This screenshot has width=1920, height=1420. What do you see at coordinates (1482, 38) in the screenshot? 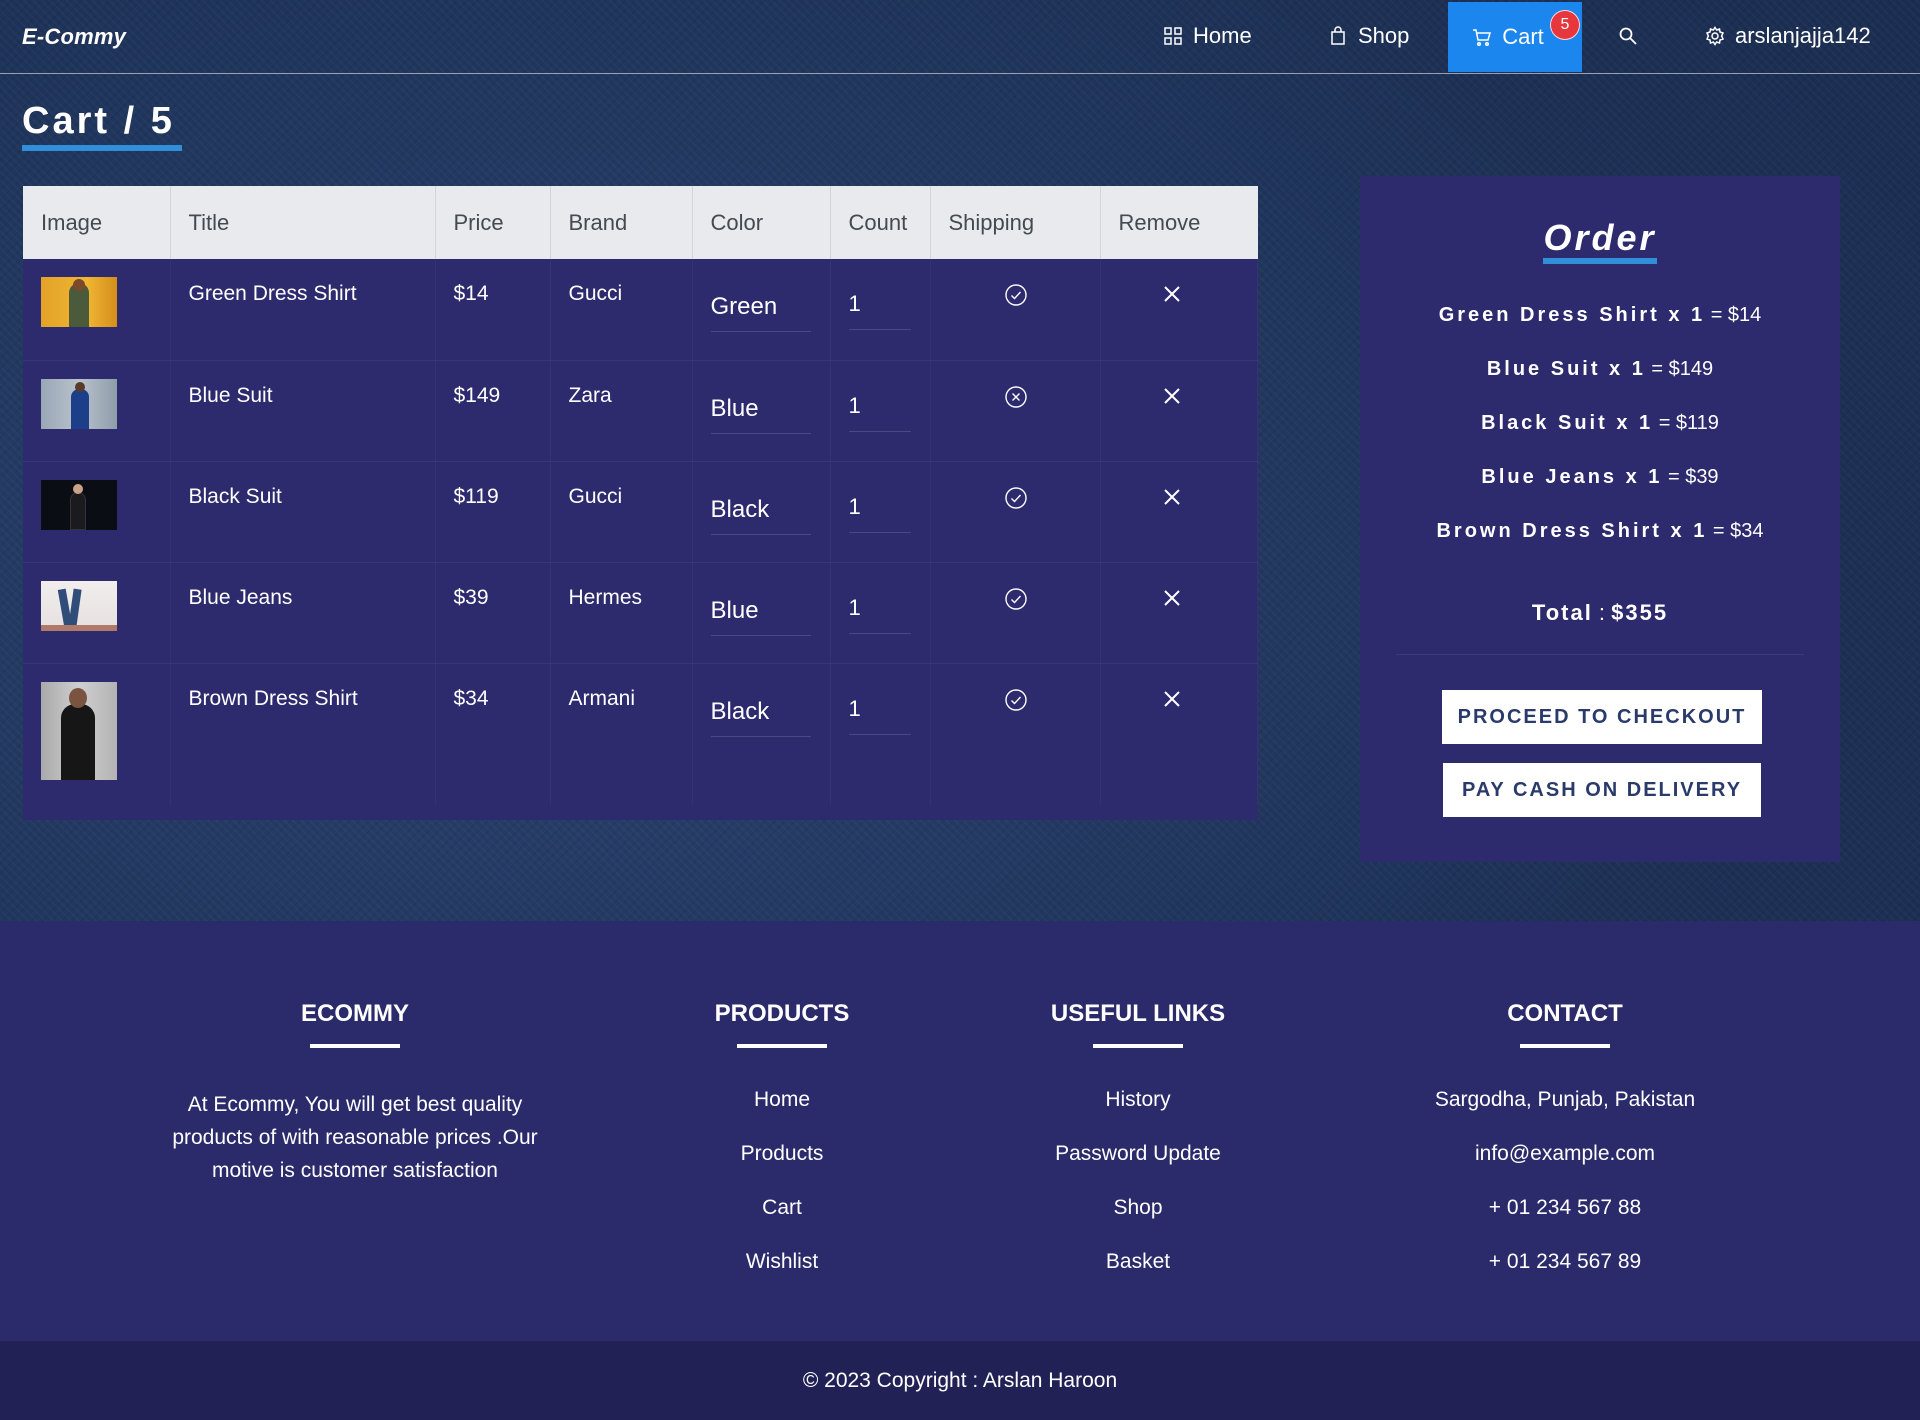
I see `cart-icon` at bounding box center [1482, 38].